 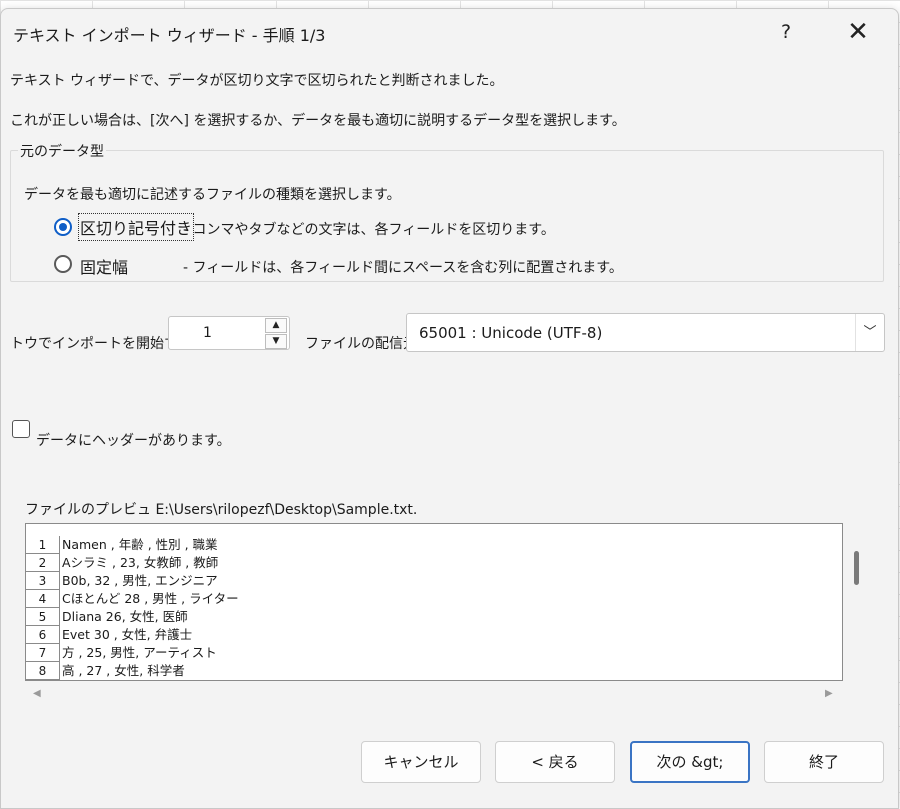 What do you see at coordinates (125, 616) in the screenshot?
I see `row-text: Dliana 26, 女性, 医師` at bounding box center [125, 616].